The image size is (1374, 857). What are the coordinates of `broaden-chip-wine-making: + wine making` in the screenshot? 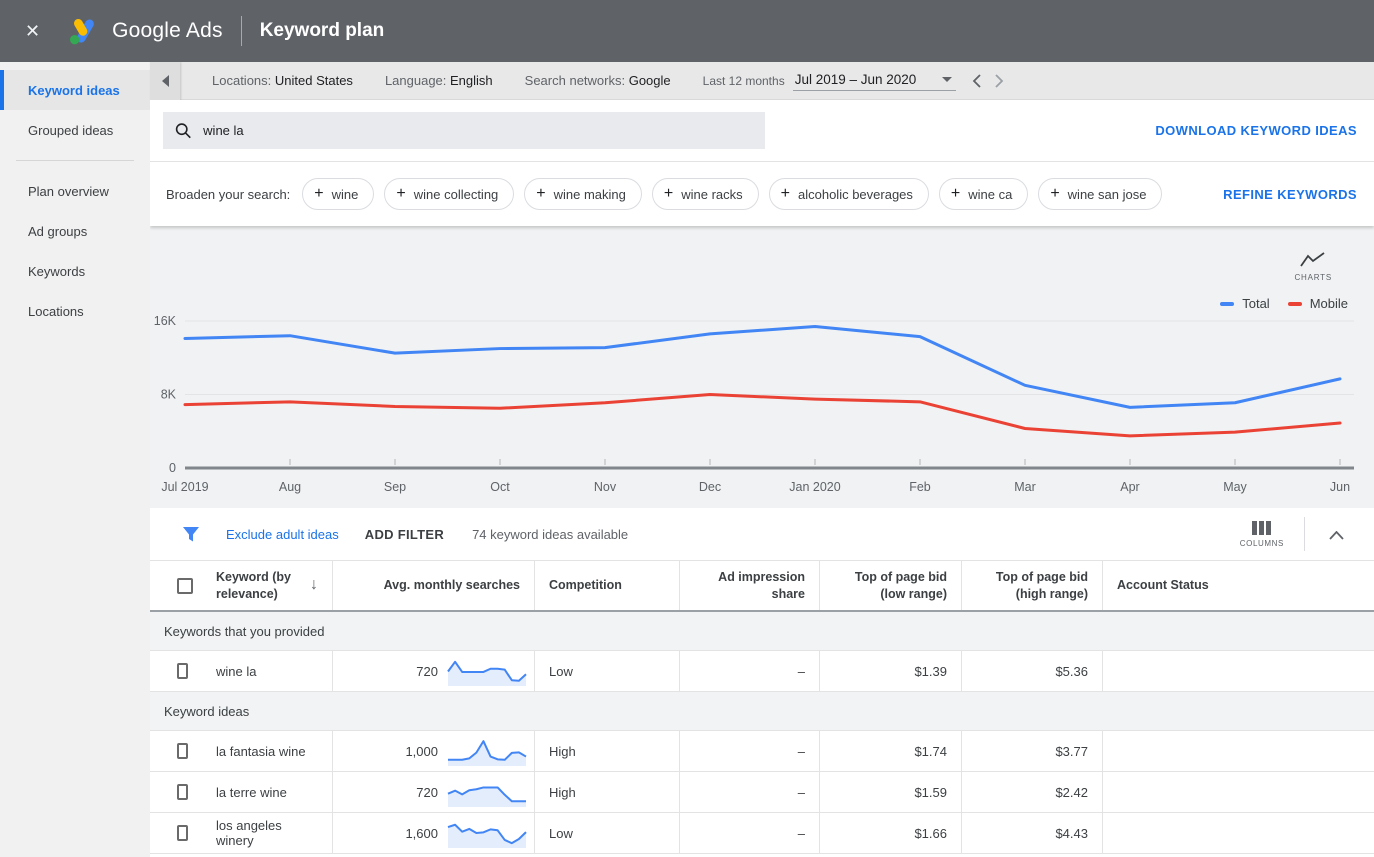 It's located at (583, 194).